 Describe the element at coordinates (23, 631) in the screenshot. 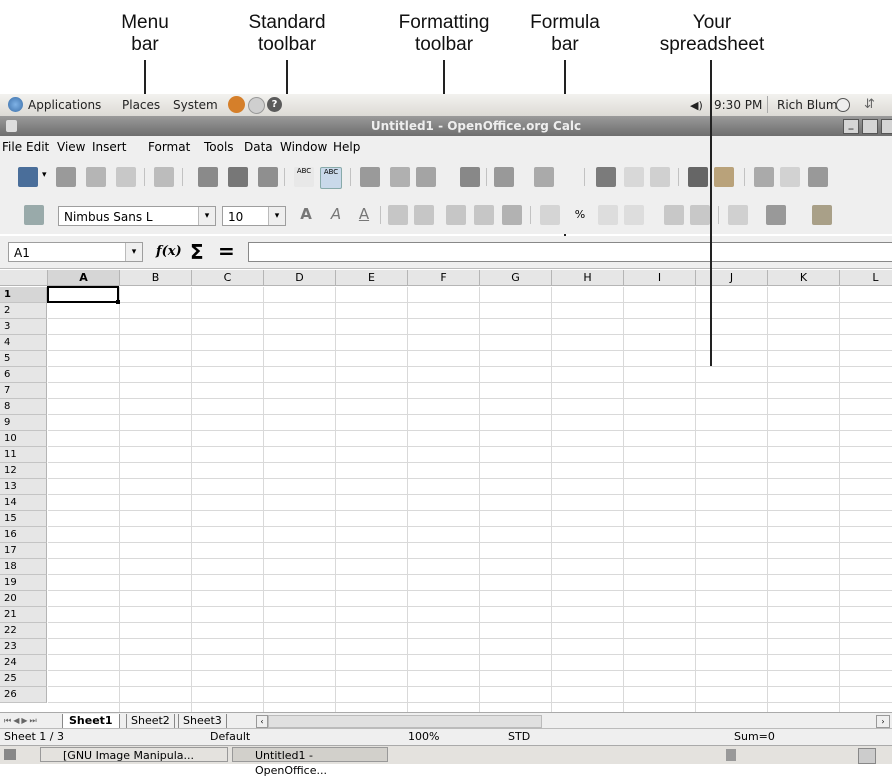

I see `row-header-22: 22` at that location.